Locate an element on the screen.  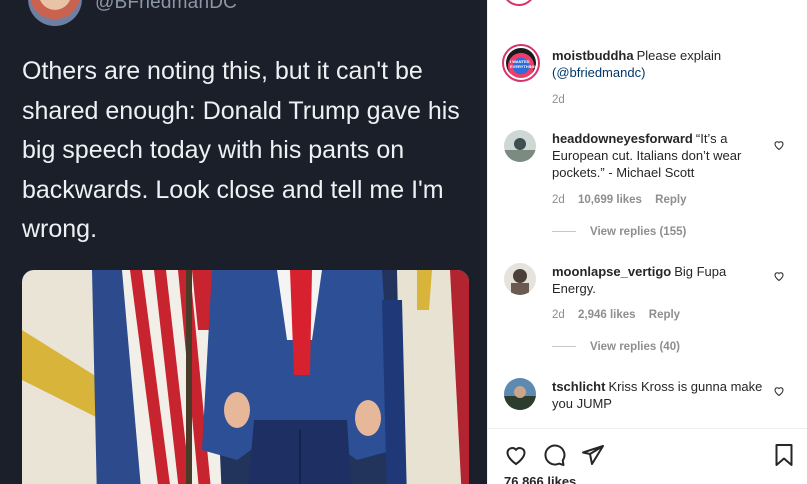
comment-username: tschlicht is located at coordinates (578, 386).